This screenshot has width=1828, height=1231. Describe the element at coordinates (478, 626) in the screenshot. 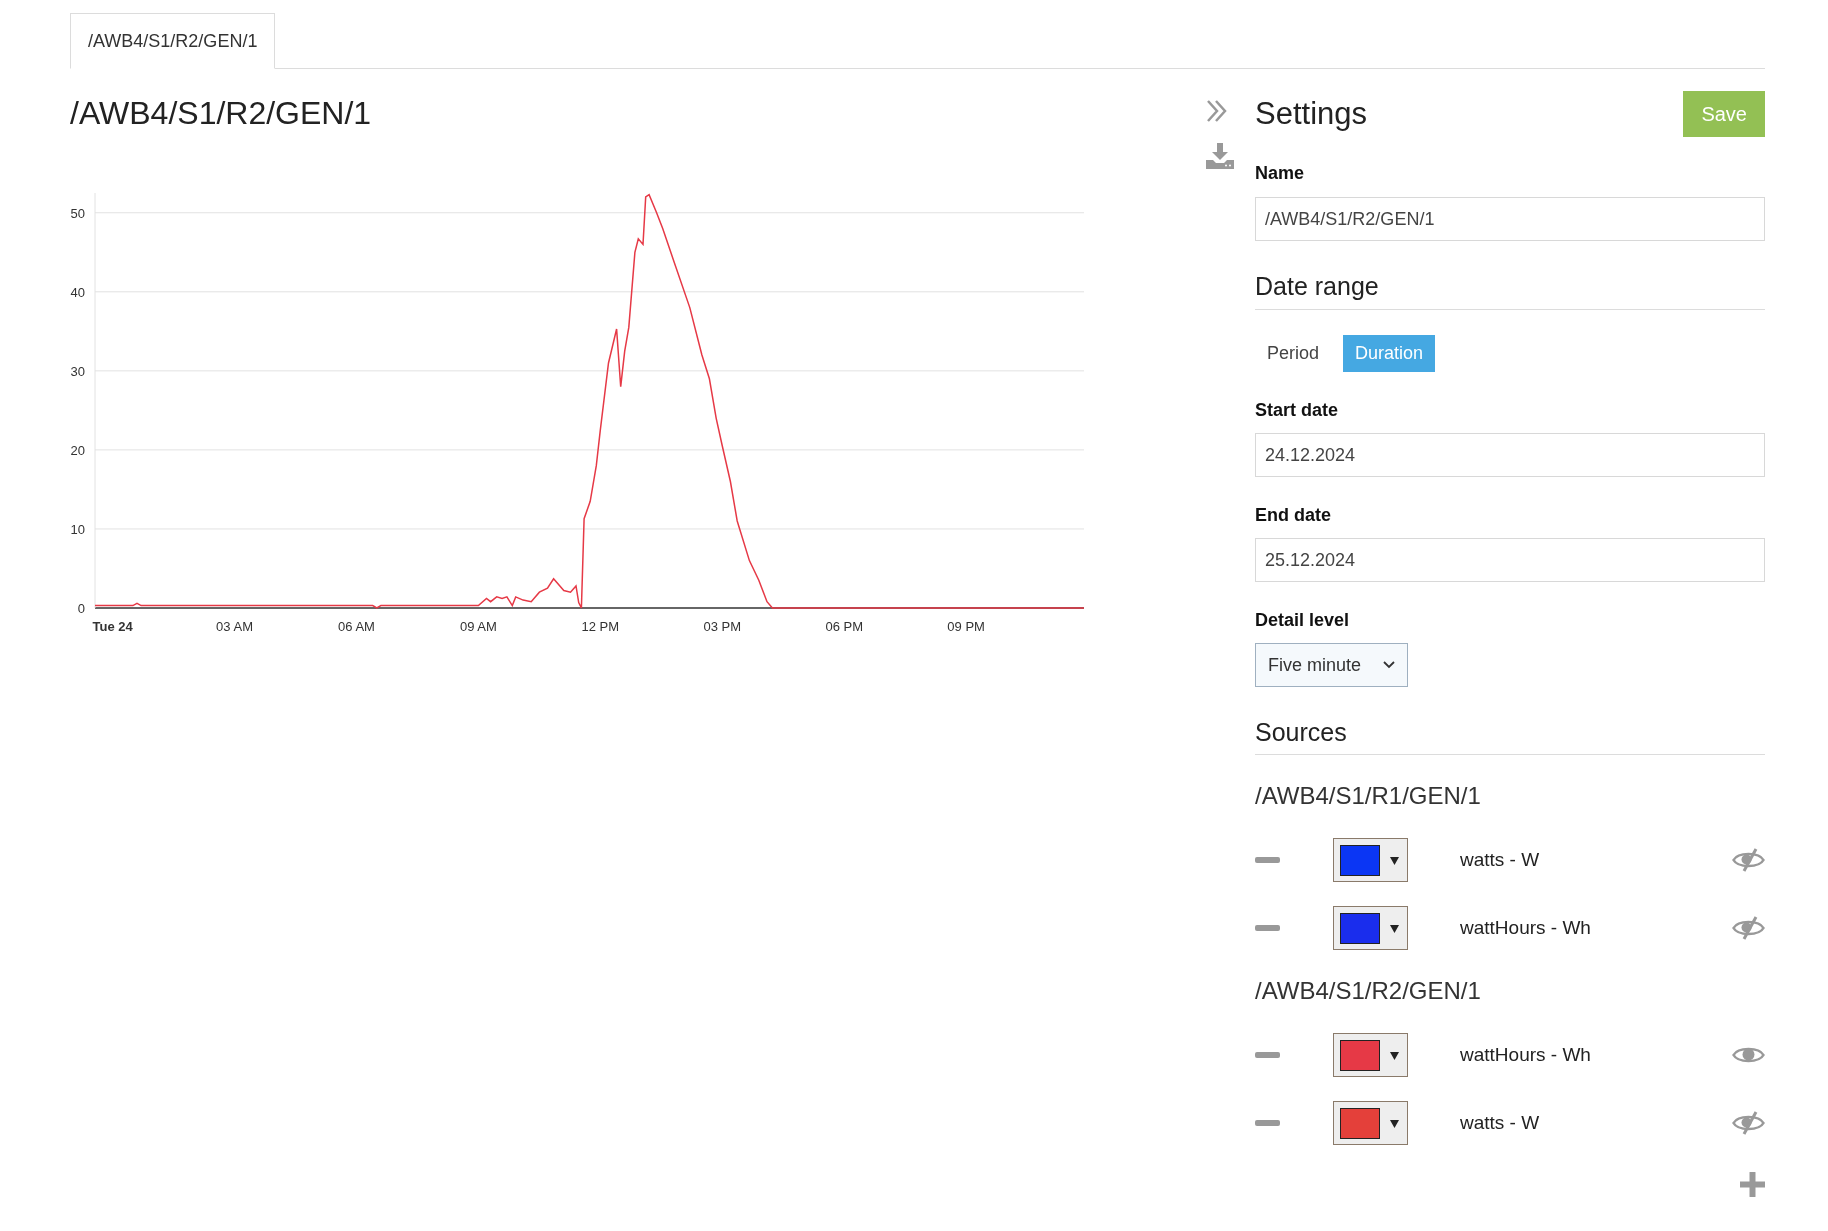

I see `x-axis-label: 09 AM` at that location.